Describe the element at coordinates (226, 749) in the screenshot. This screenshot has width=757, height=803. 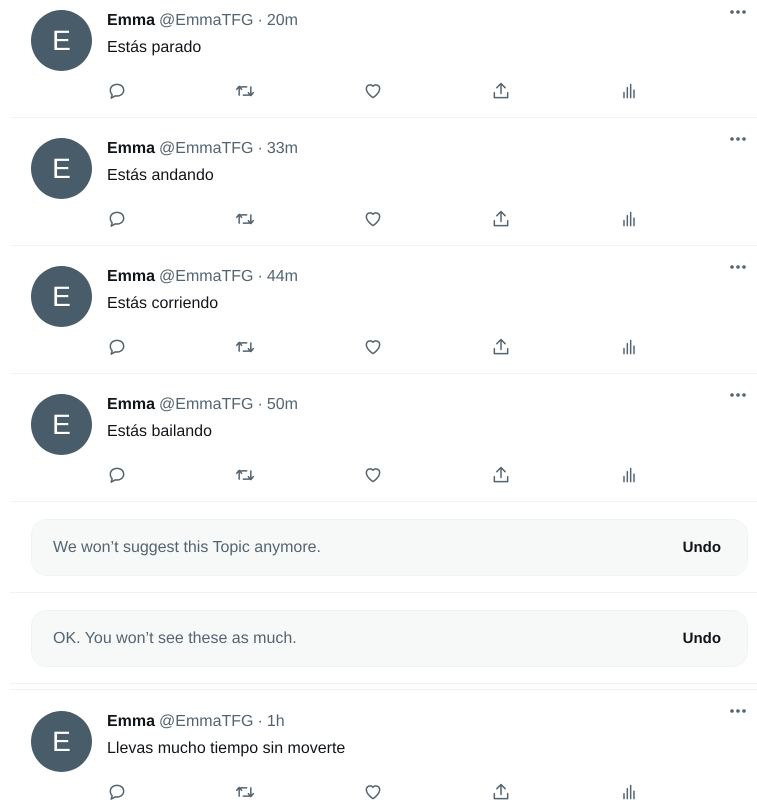
I see `tweet-text: Llevas mucho tiempo sin moverte` at that location.